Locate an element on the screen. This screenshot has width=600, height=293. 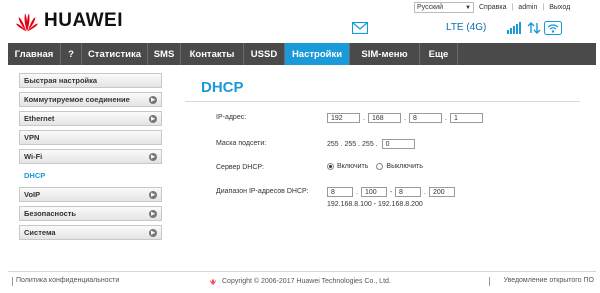
help-link: Справка is located at coordinates (492, 7).